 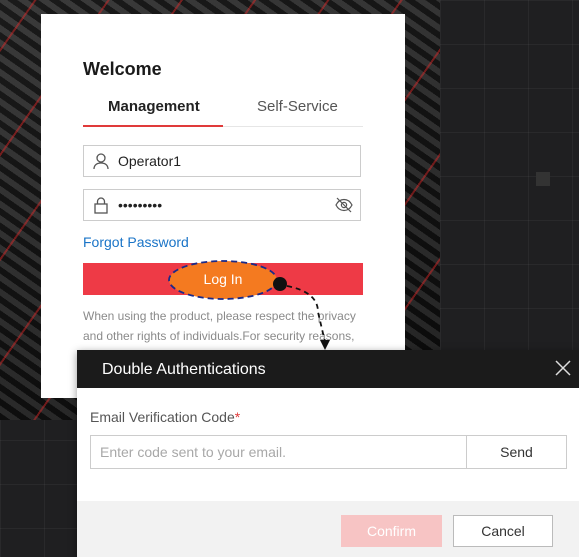 What do you see at coordinates (223, 111) in the screenshot?
I see `login-tabs: Management Self-Service` at bounding box center [223, 111].